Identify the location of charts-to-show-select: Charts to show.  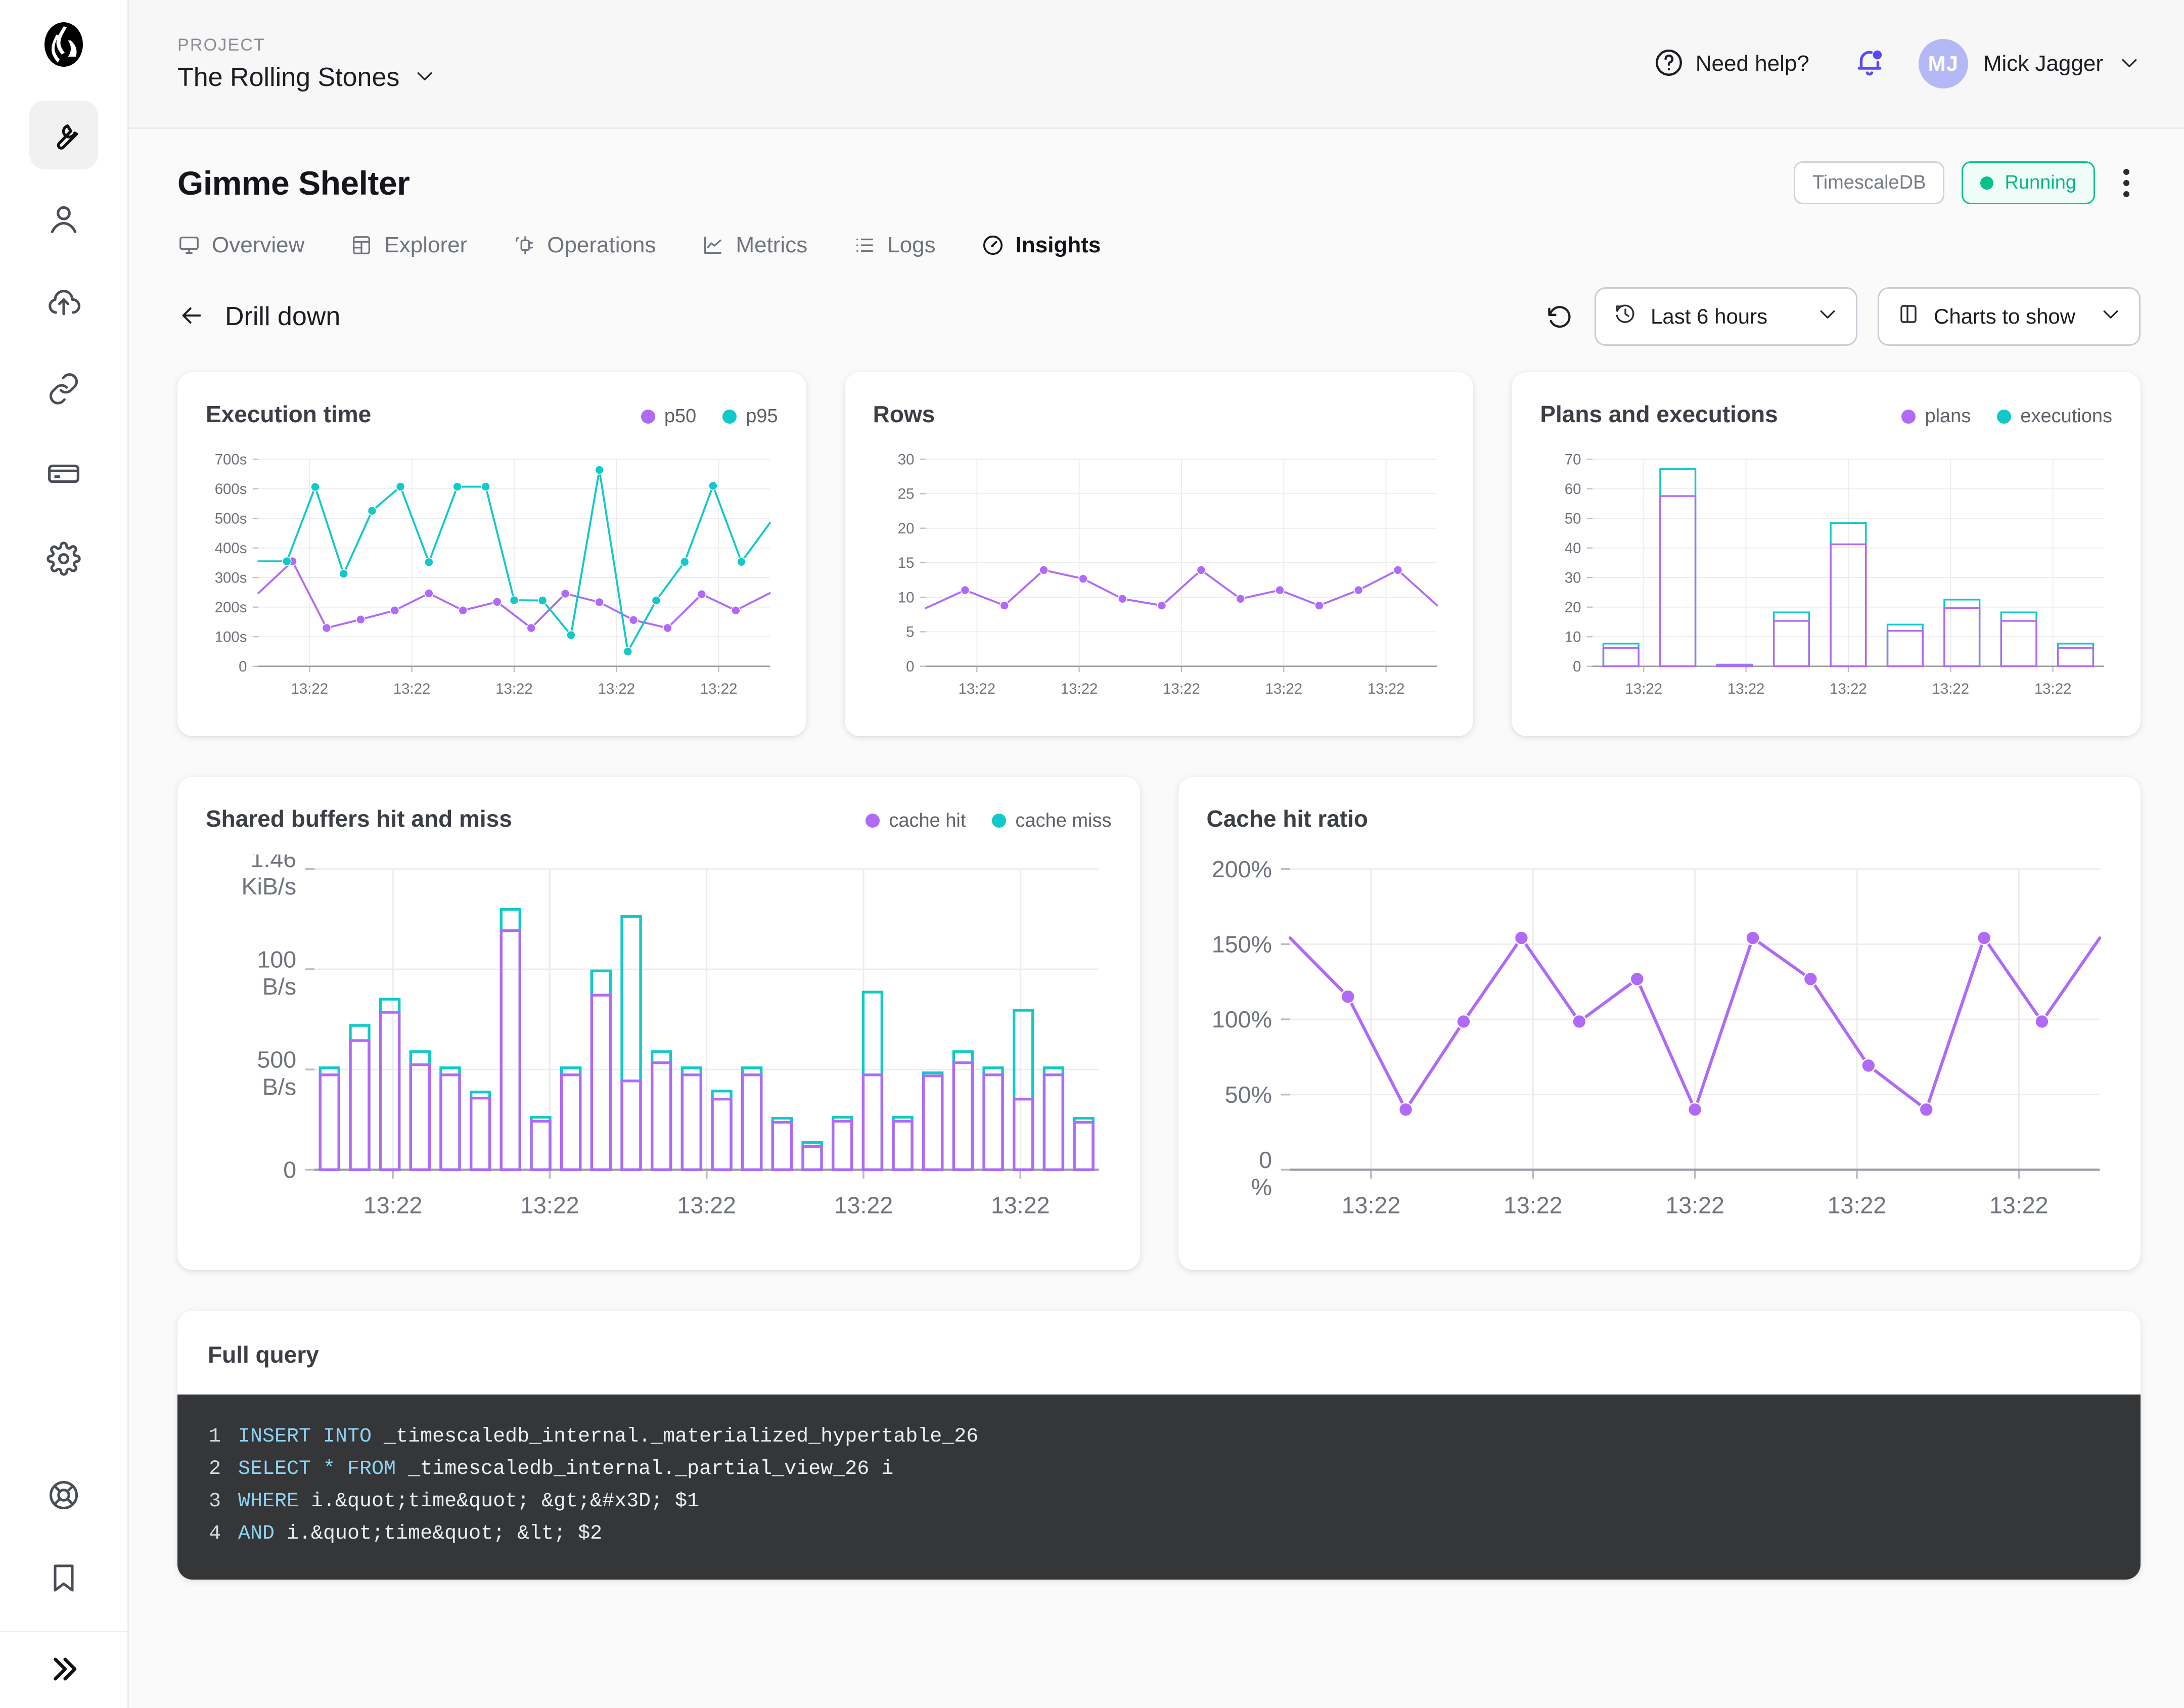
(2009, 316).